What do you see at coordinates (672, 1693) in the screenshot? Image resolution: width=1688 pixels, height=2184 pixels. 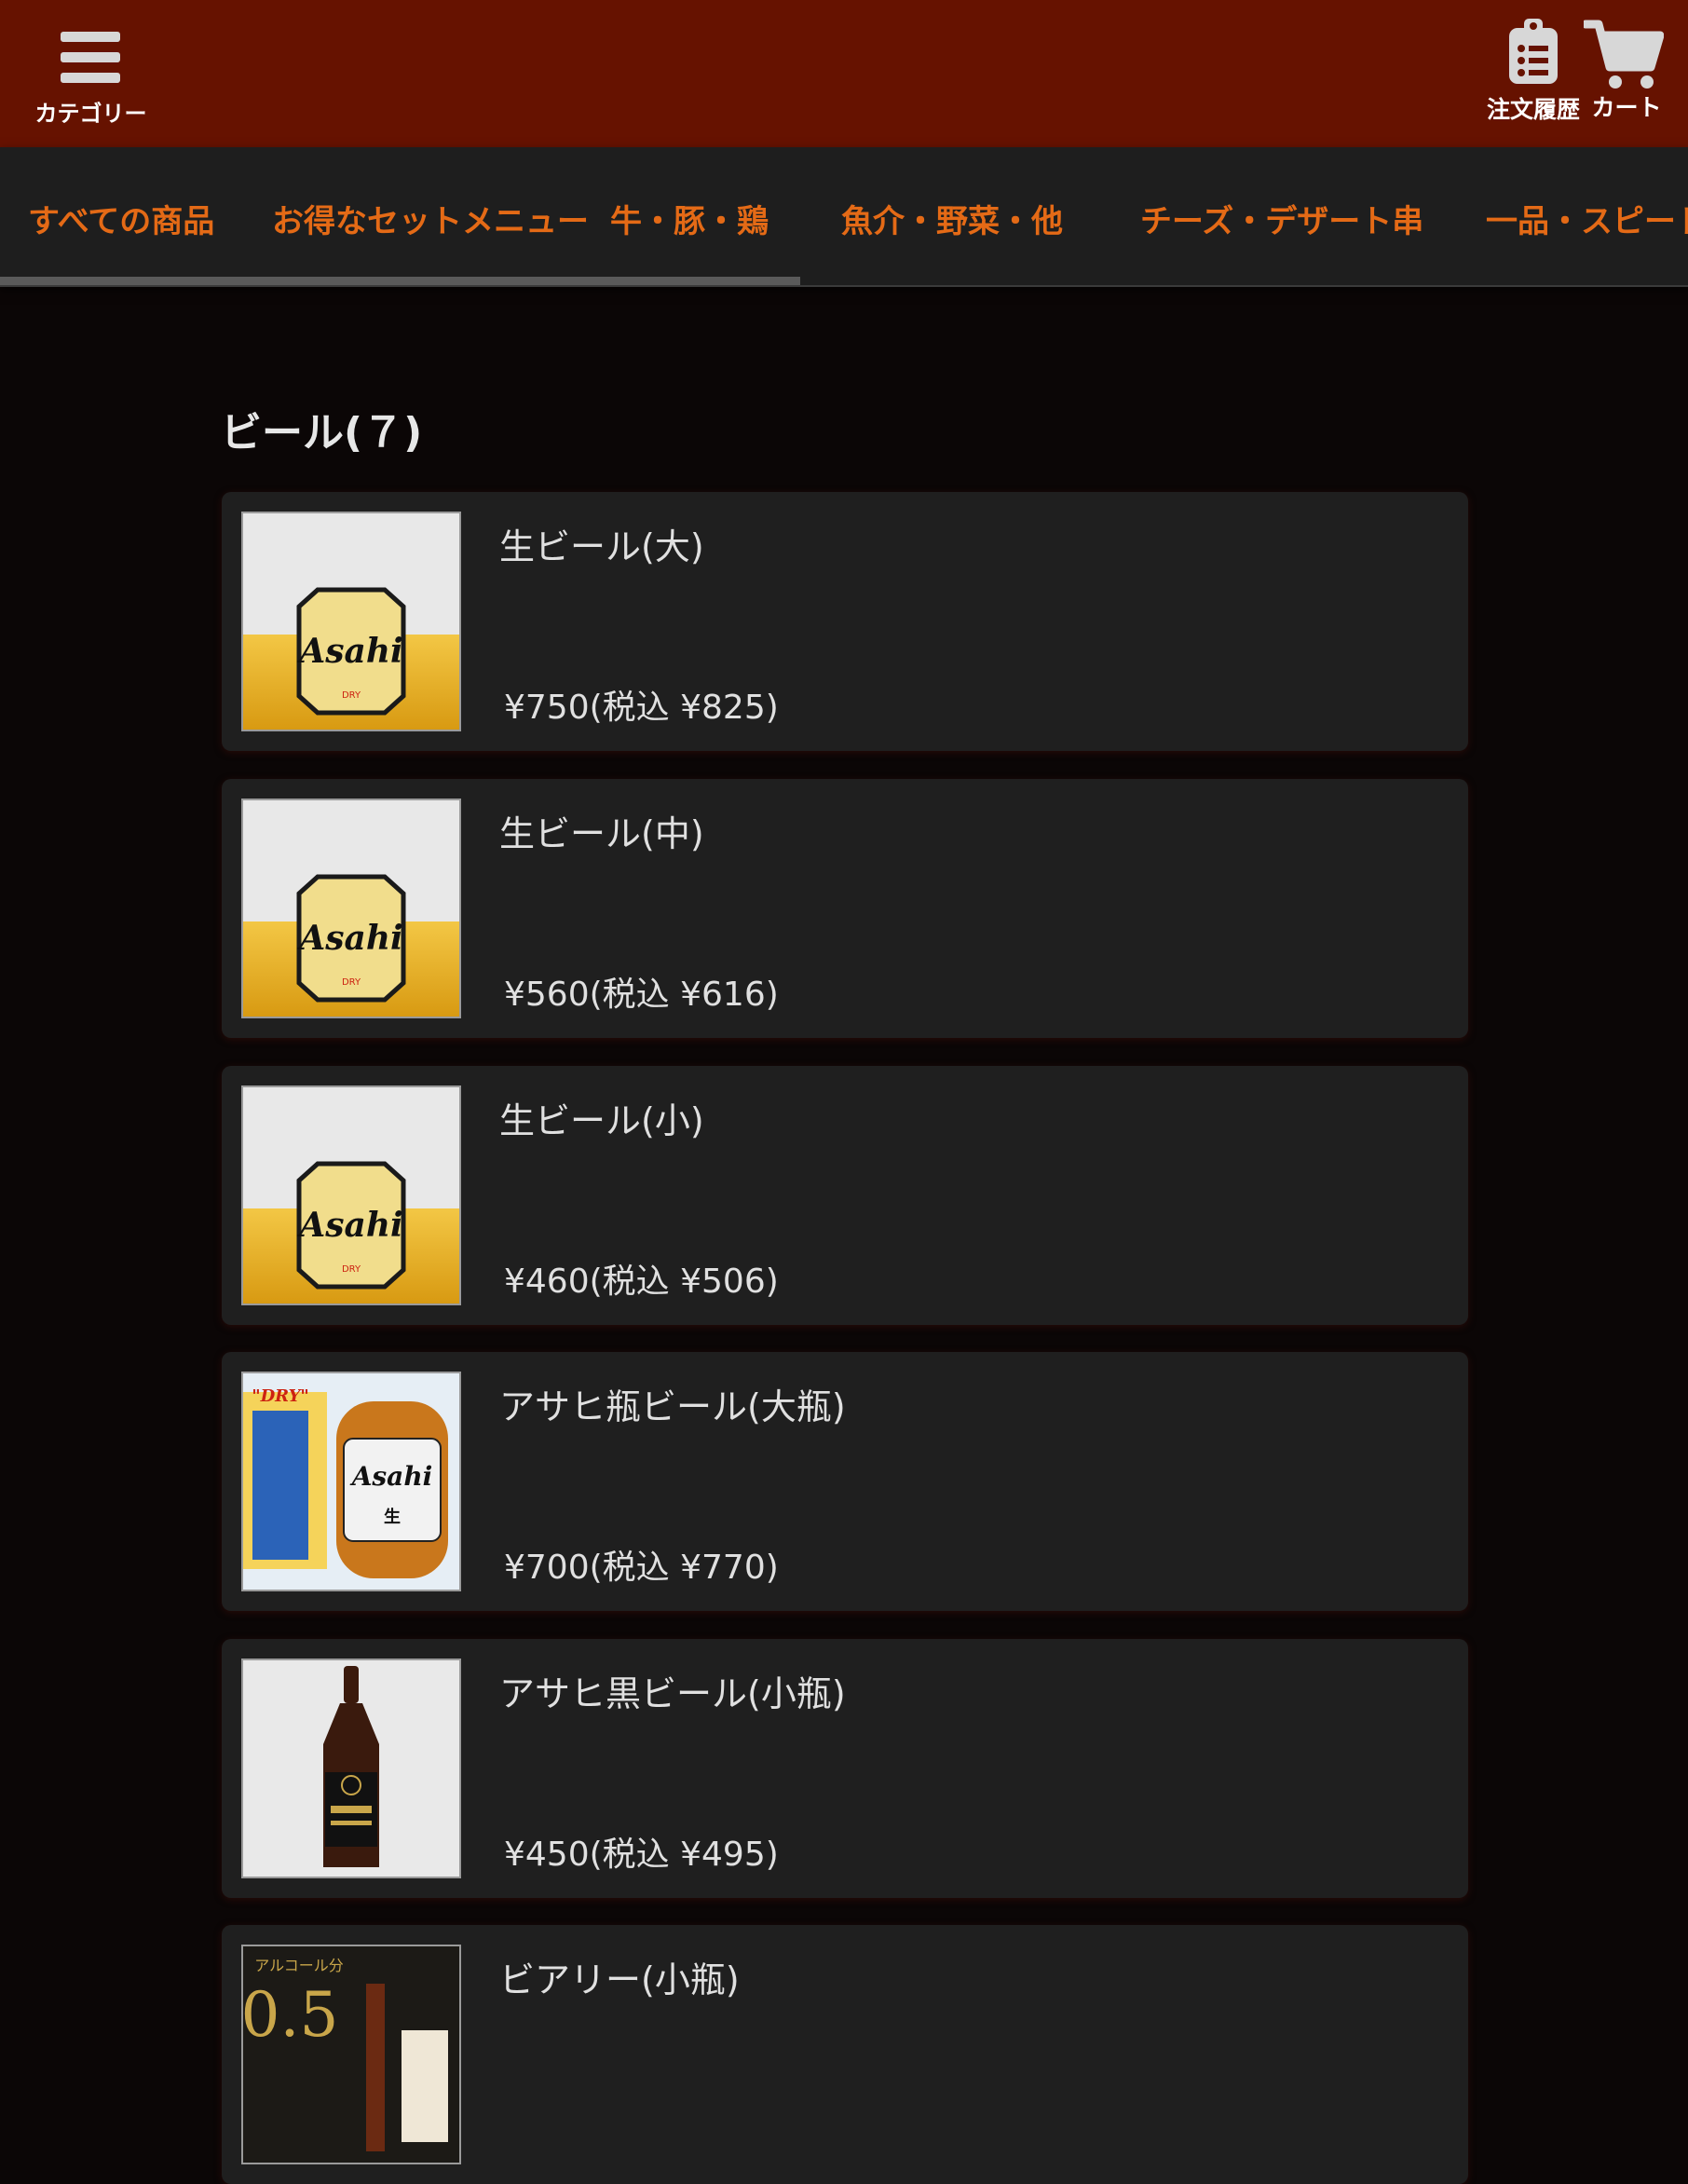 I see `item-name: アサヒ黒ビール(小瓶)` at bounding box center [672, 1693].